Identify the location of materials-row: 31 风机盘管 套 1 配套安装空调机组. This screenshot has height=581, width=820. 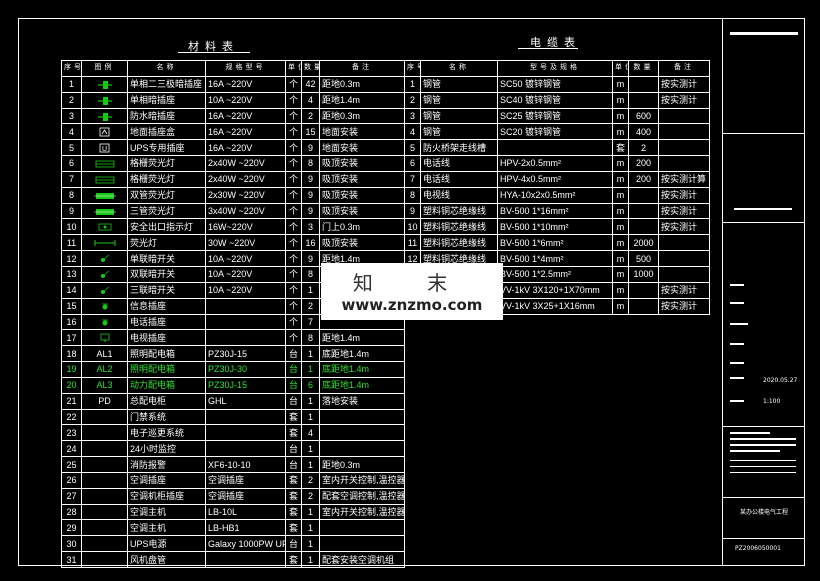
(233, 559).